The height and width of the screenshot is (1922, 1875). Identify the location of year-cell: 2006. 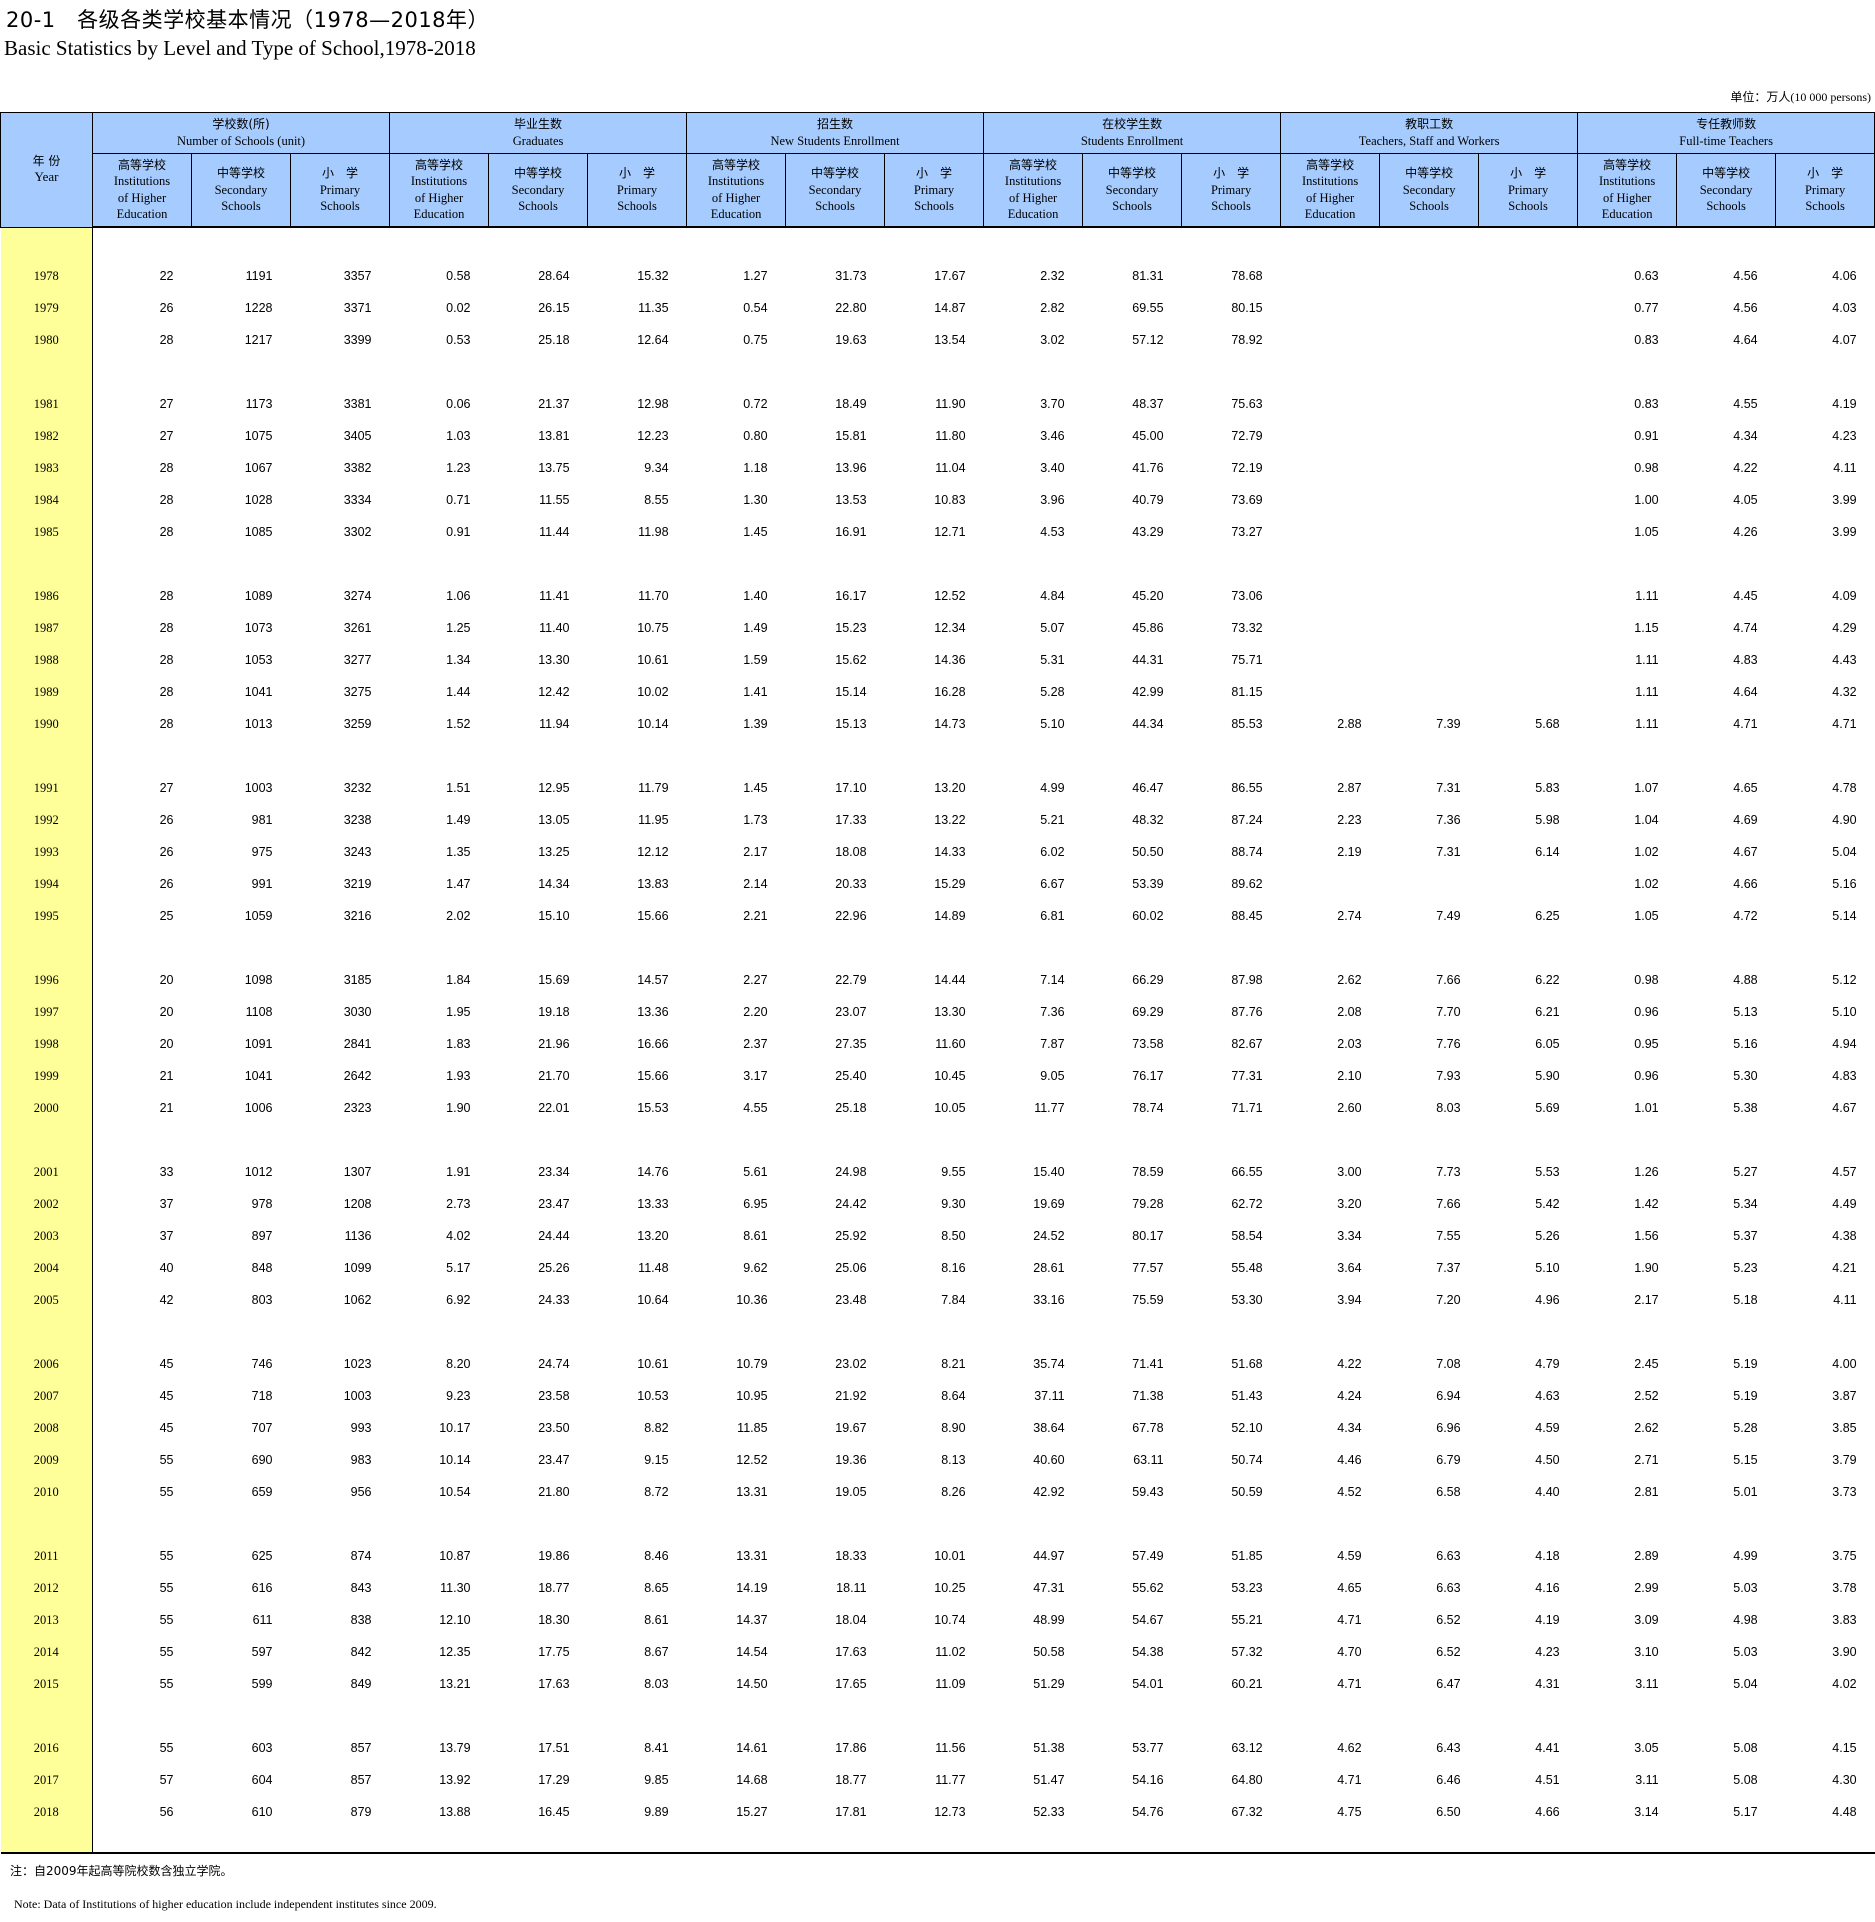
(46, 1364).